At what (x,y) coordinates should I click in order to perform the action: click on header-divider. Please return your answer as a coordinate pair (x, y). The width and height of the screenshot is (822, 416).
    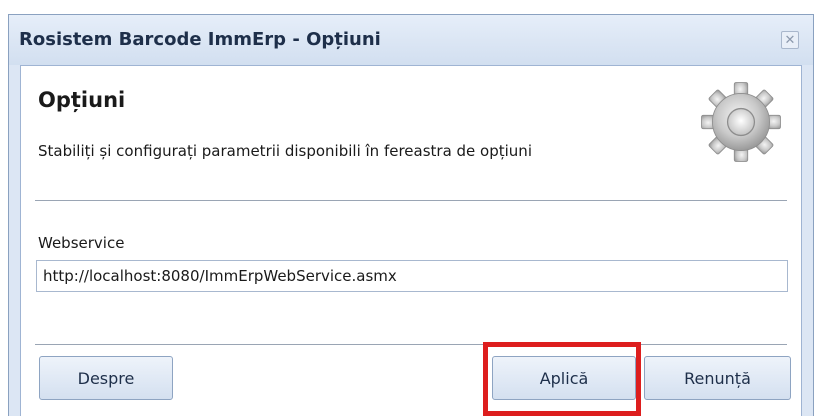
    Looking at the image, I should click on (411, 200).